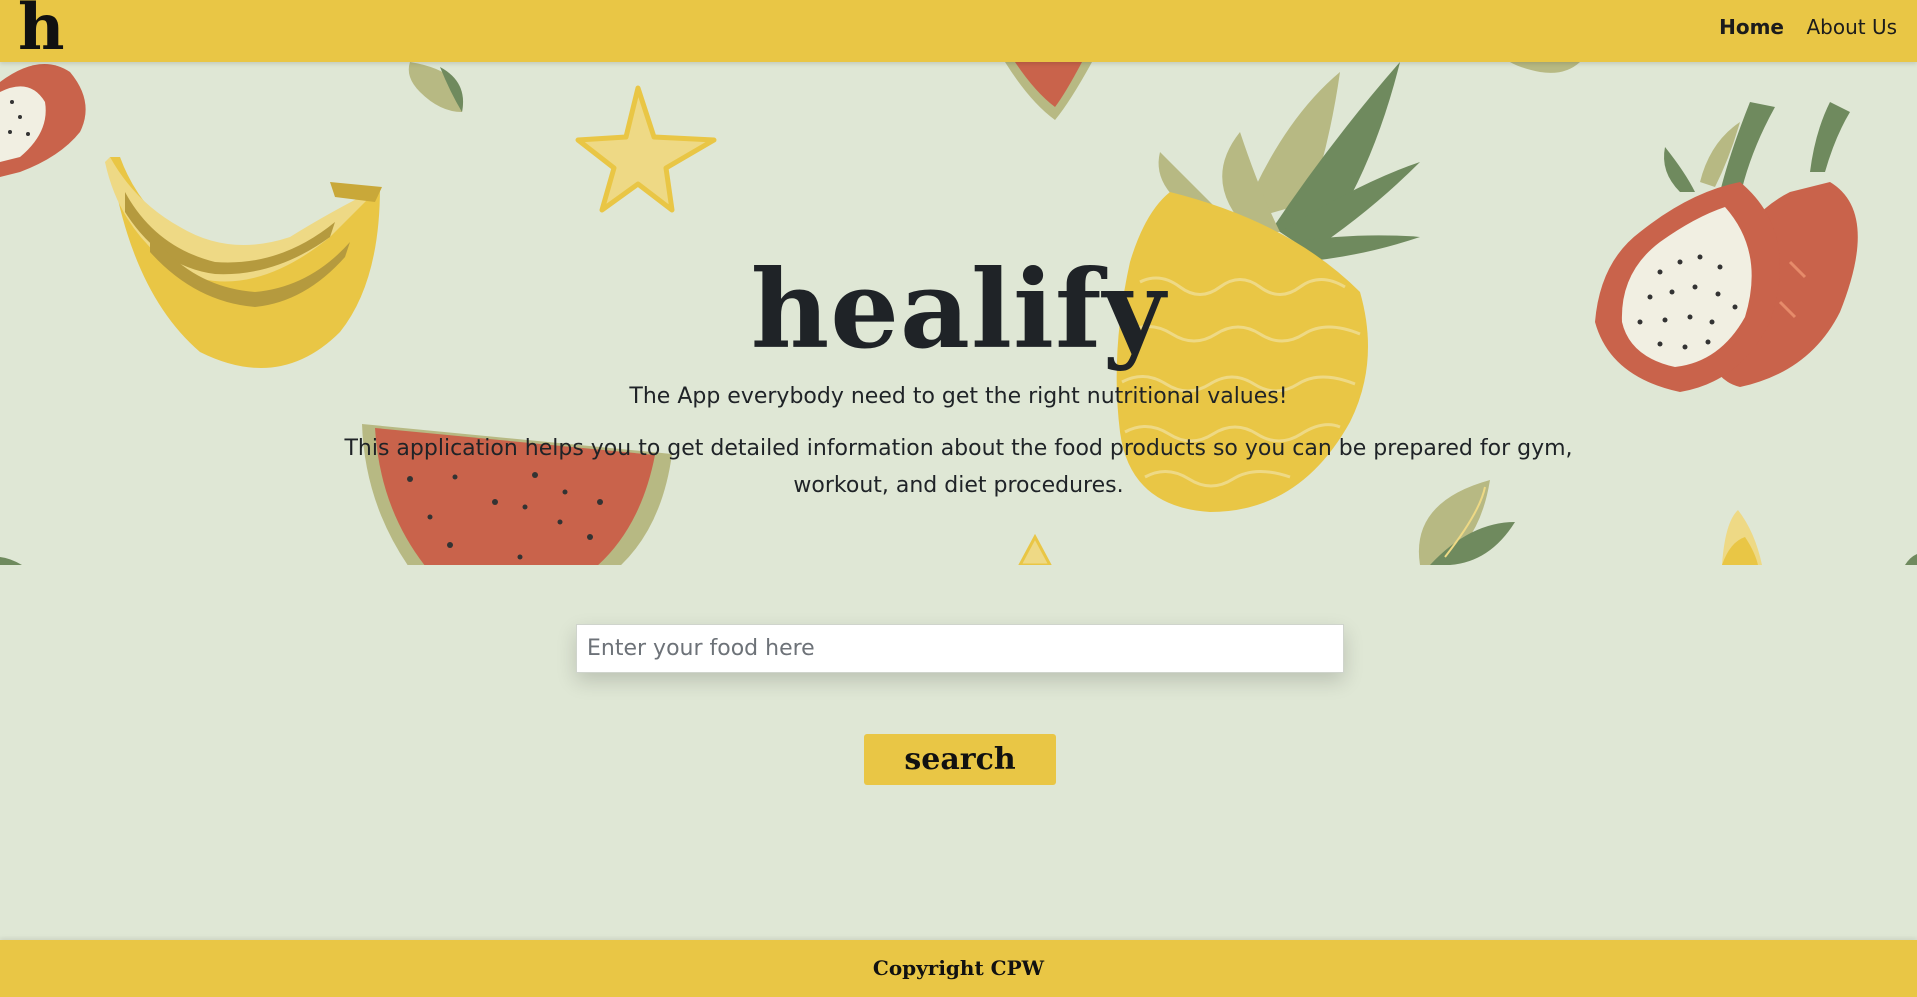 The width and height of the screenshot is (1917, 997). Describe the element at coordinates (1751, 27) in the screenshot. I see `nav-link-home: Home` at that location.